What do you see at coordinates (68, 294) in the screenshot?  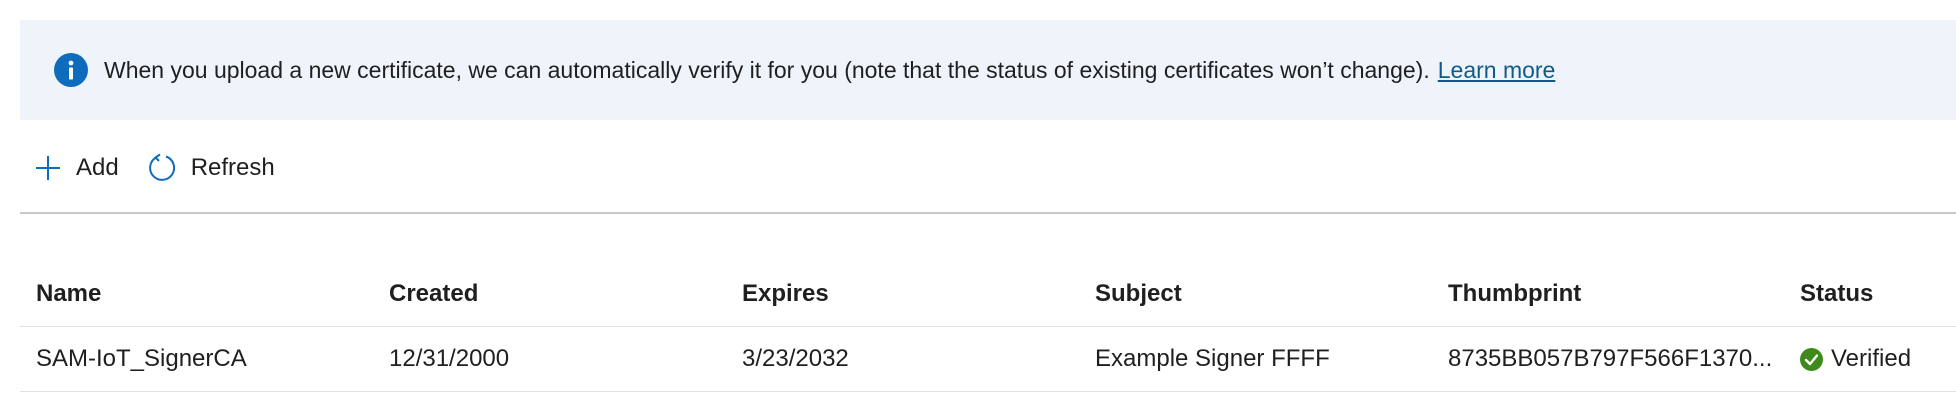 I see `column-header-name: Name` at bounding box center [68, 294].